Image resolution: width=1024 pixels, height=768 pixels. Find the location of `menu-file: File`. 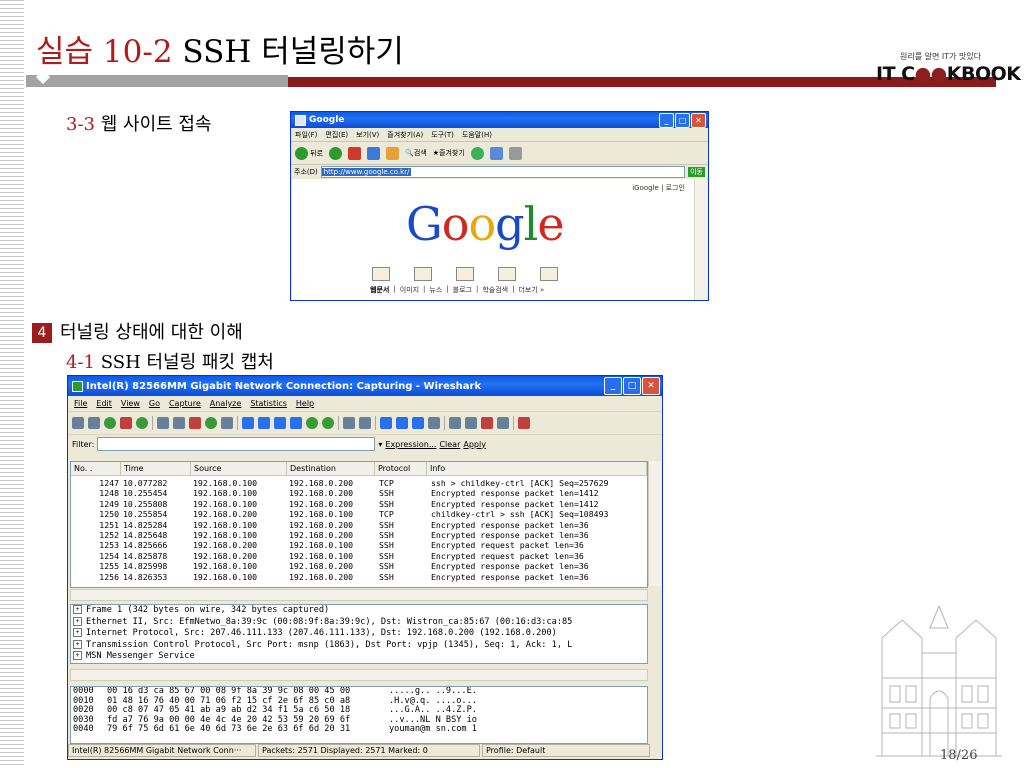

menu-file: File is located at coordinates (80, 403).